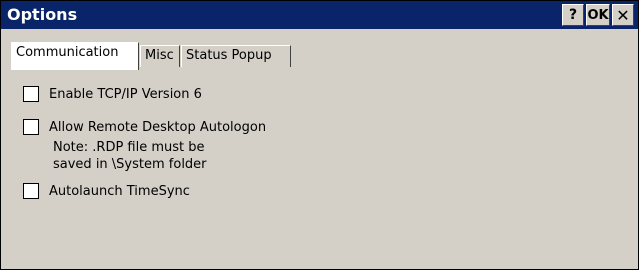 This screenshot has height=270, width=639. I want to click on option-autolaunch-timesync: Autolaunch TimeSync, so click(106, 192).